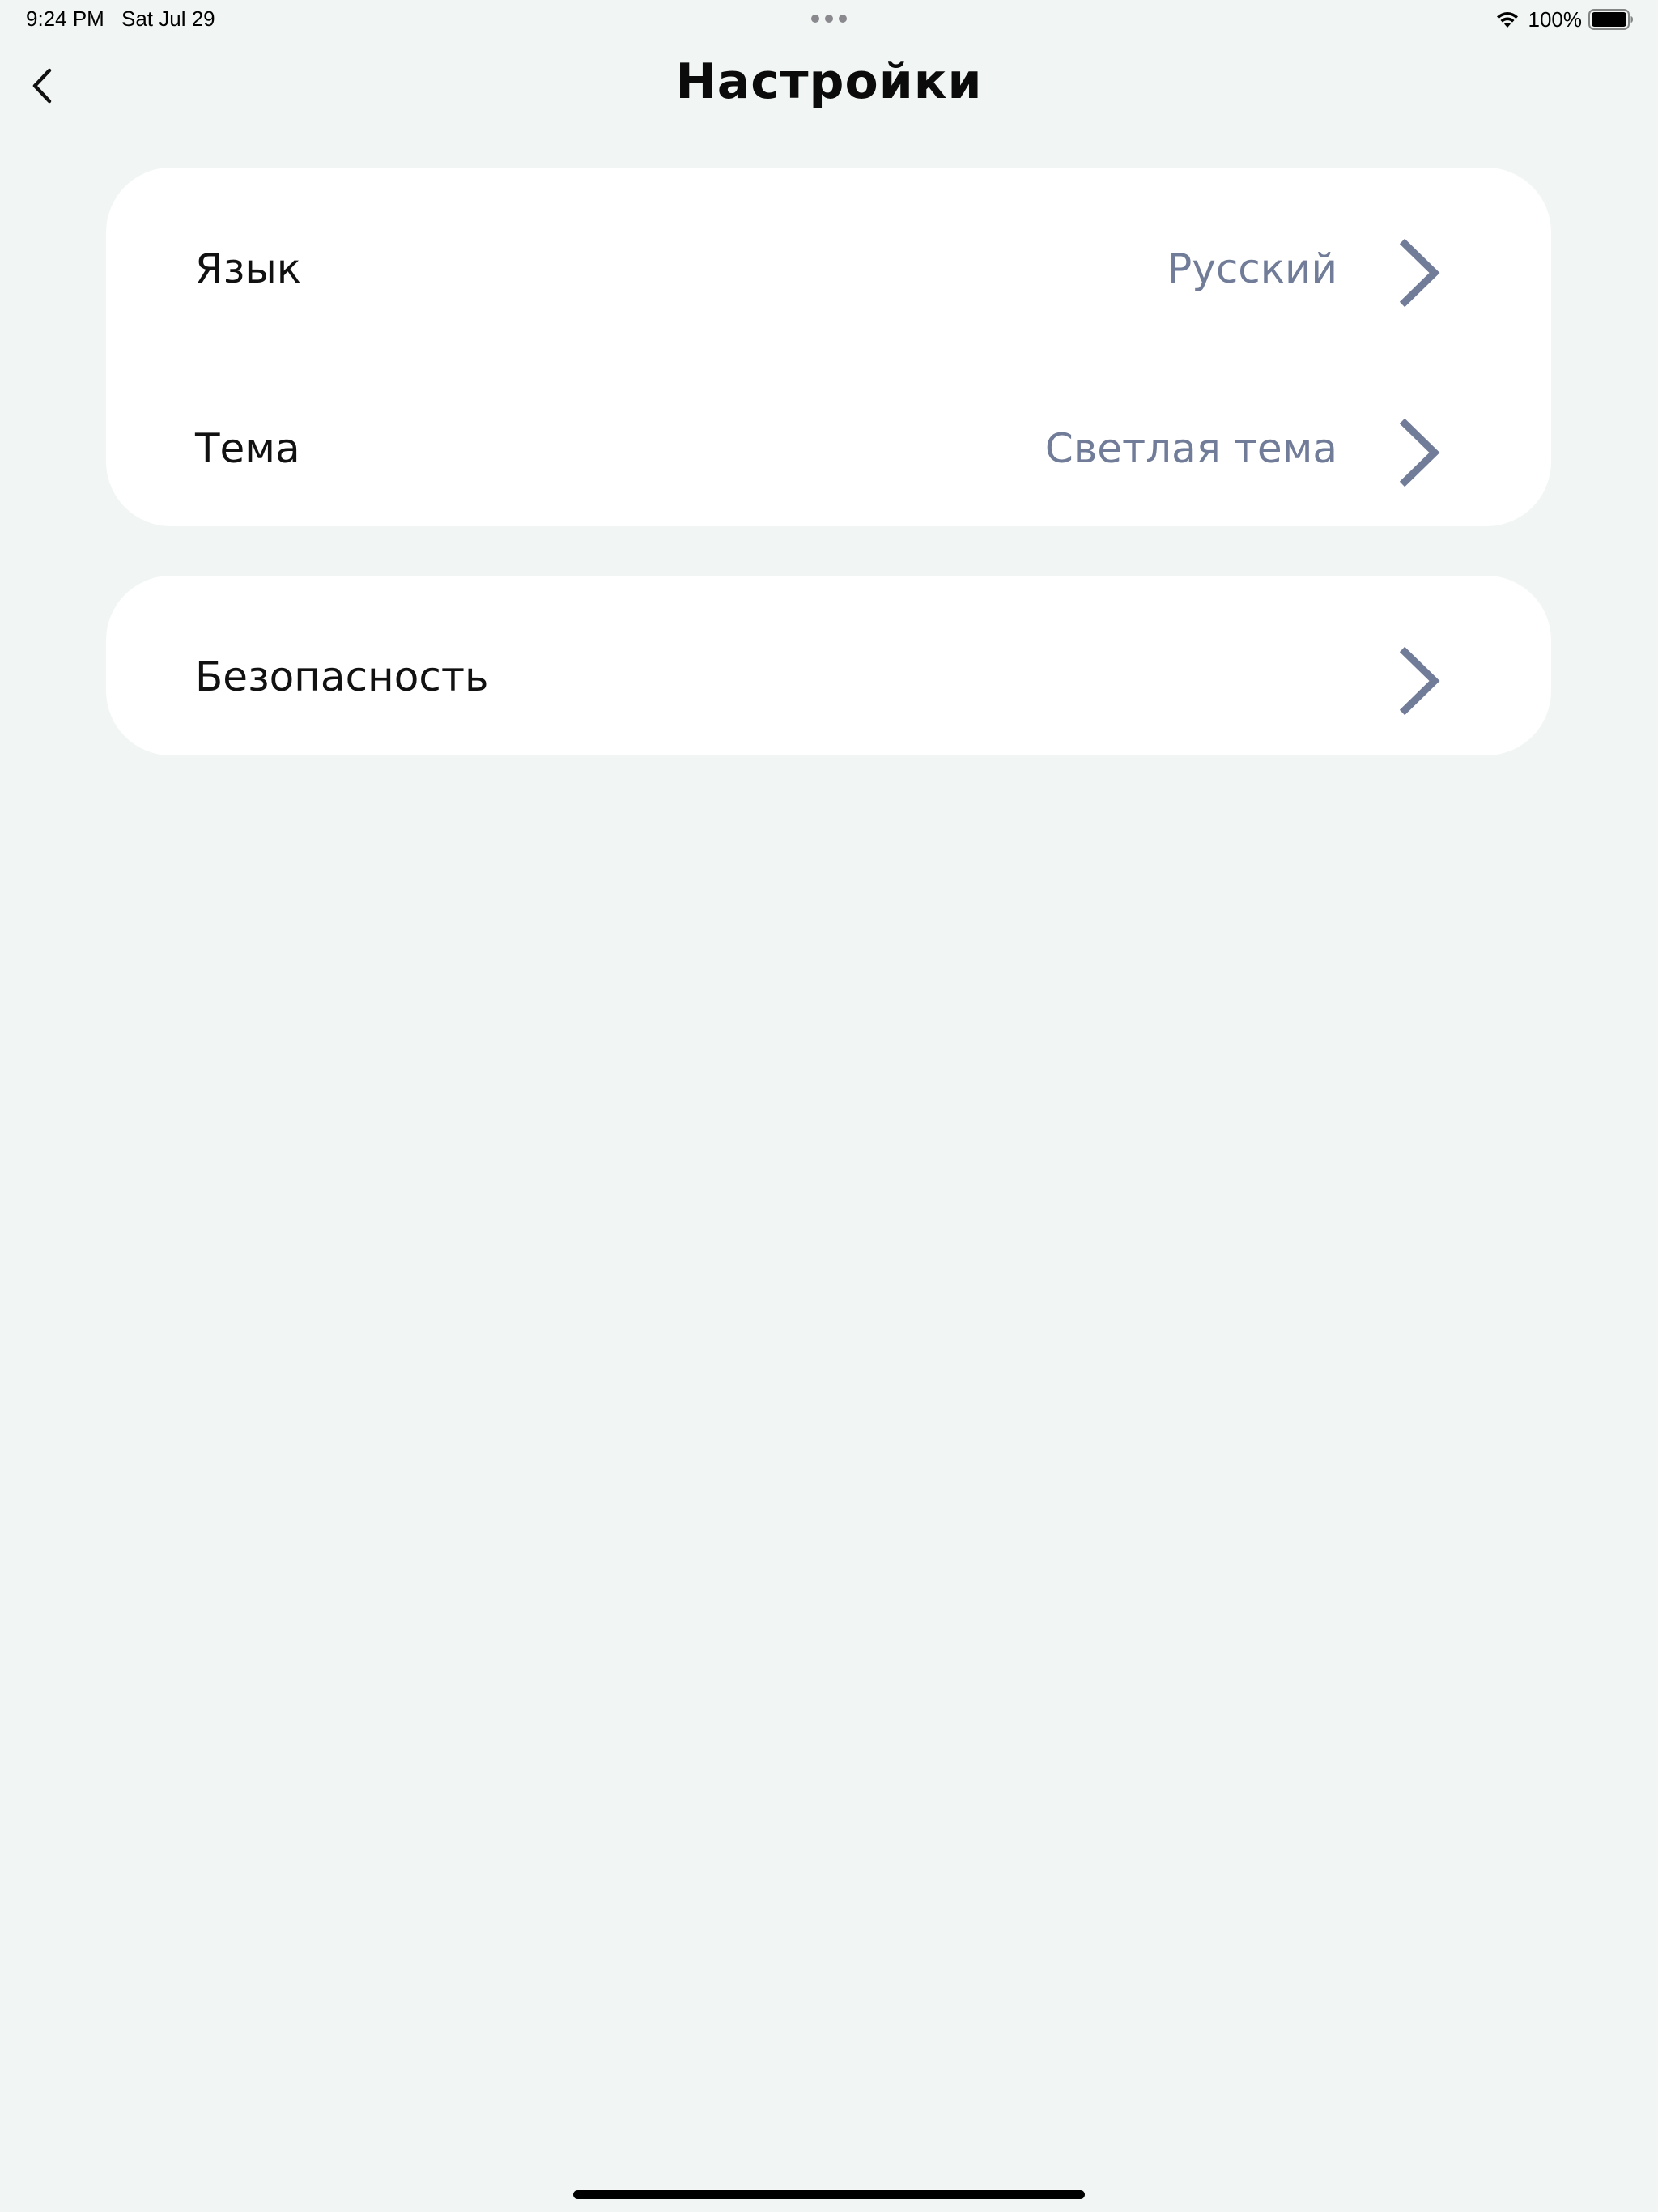 The height and width of the screenshot is (2212, 1658). Describe the element at coordinates (248, 268) in the screenshot. I see `language-label: Язык` at that location.